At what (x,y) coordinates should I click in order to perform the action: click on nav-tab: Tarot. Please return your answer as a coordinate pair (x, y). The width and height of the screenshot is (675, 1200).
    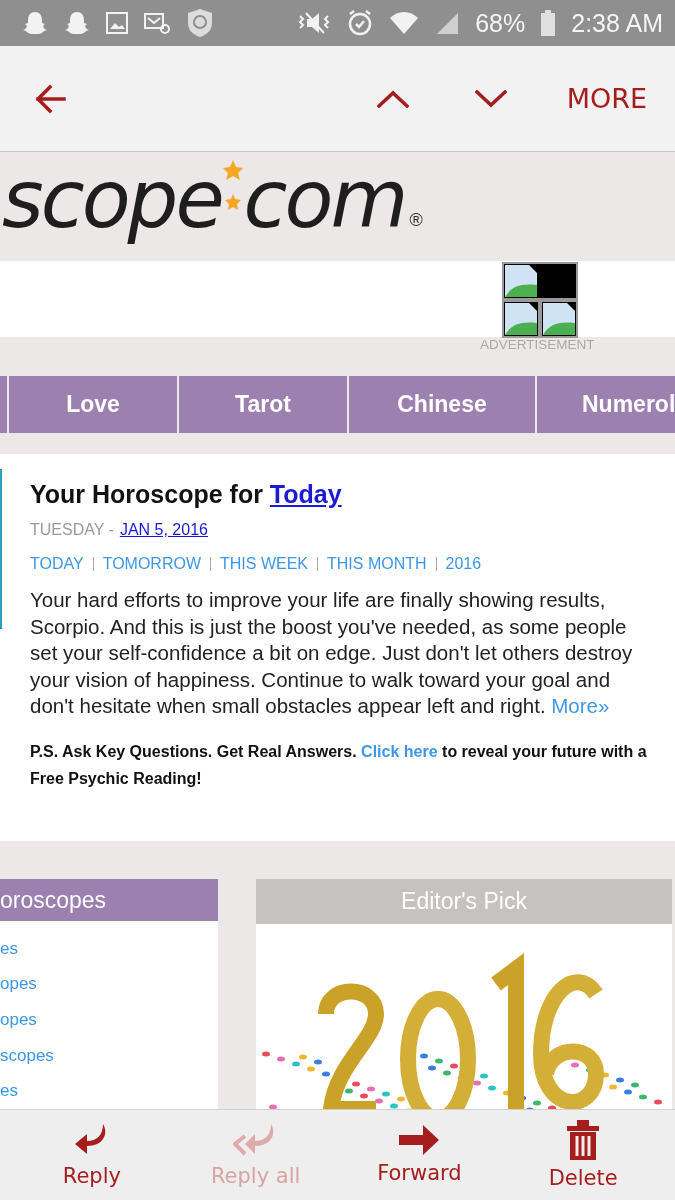
    Looking at the image, I should click on (263, 404).